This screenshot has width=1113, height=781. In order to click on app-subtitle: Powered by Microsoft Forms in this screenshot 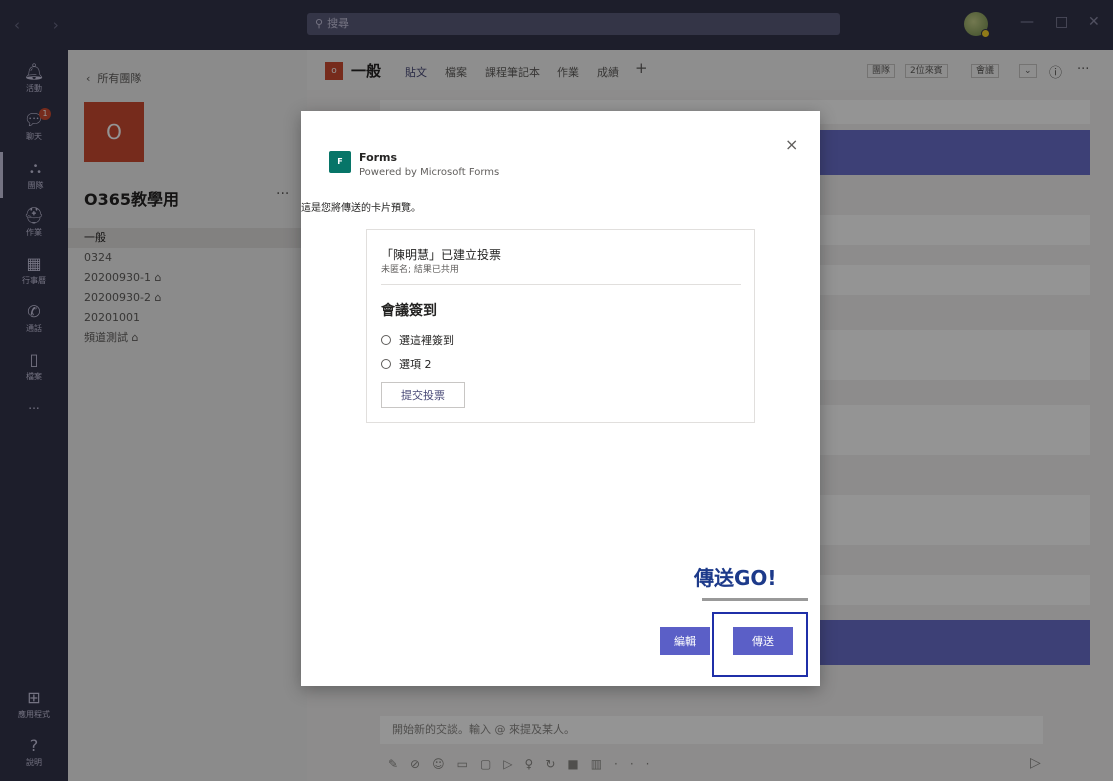, I will do `click(429, 172)`.